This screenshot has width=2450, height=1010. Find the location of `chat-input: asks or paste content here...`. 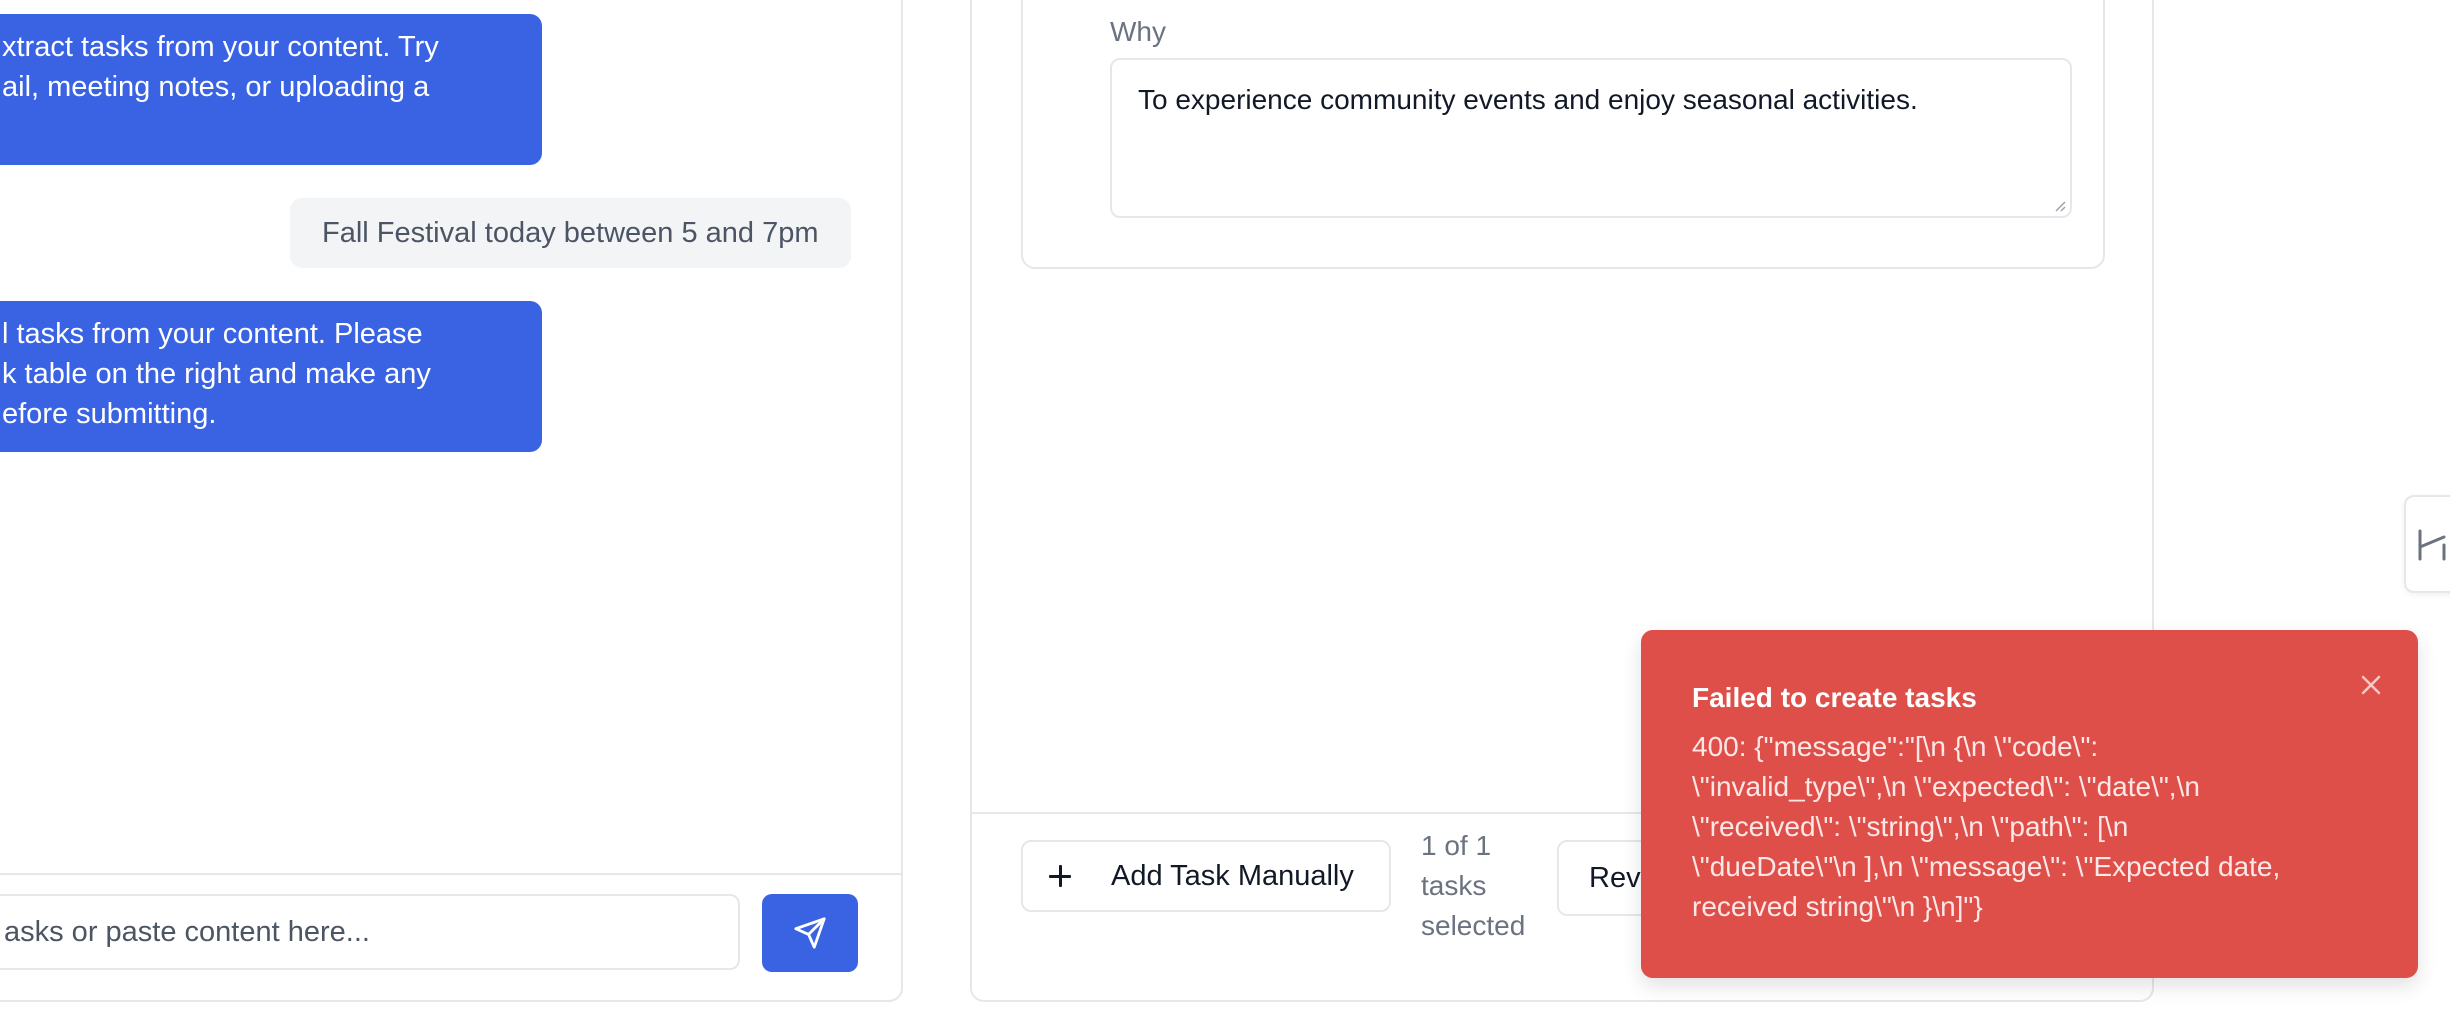

chat-input: asks or paste content here... is located at coordinates (370, 932).